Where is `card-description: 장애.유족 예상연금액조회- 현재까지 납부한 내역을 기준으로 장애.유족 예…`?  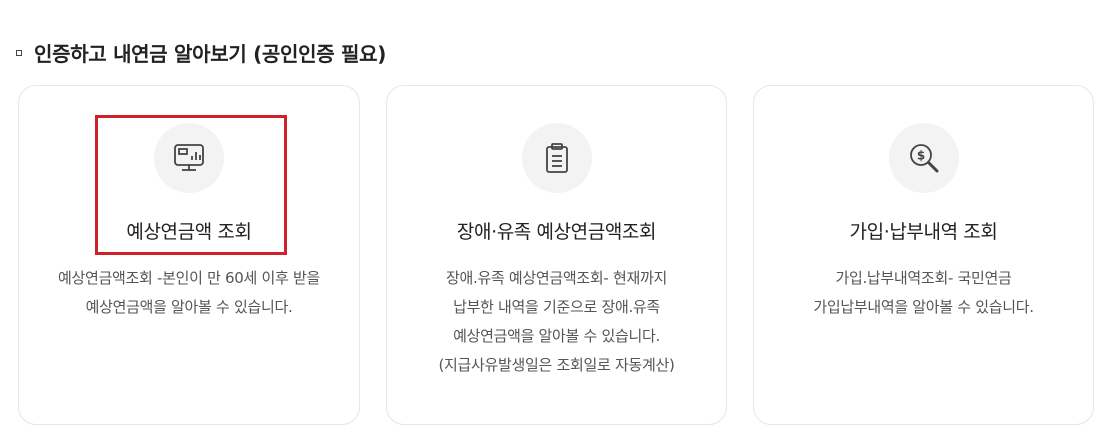
card-description: 장애.유족 예상연금액조회- 현재까지 납부한 내역을 기준으로 장애.유족 예… is located at coordinates (556, 322).